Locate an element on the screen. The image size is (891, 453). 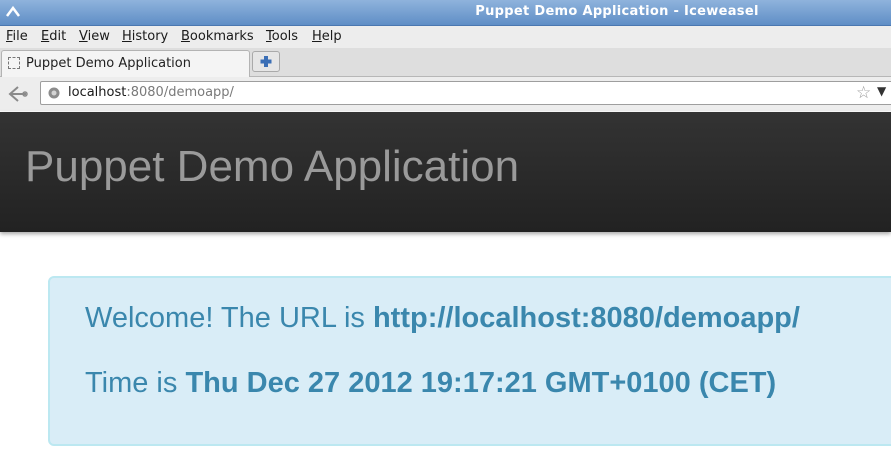
address-bar: localhost:8080/demoapp/ ☆ ▼ is located at coordinates (465, 93).